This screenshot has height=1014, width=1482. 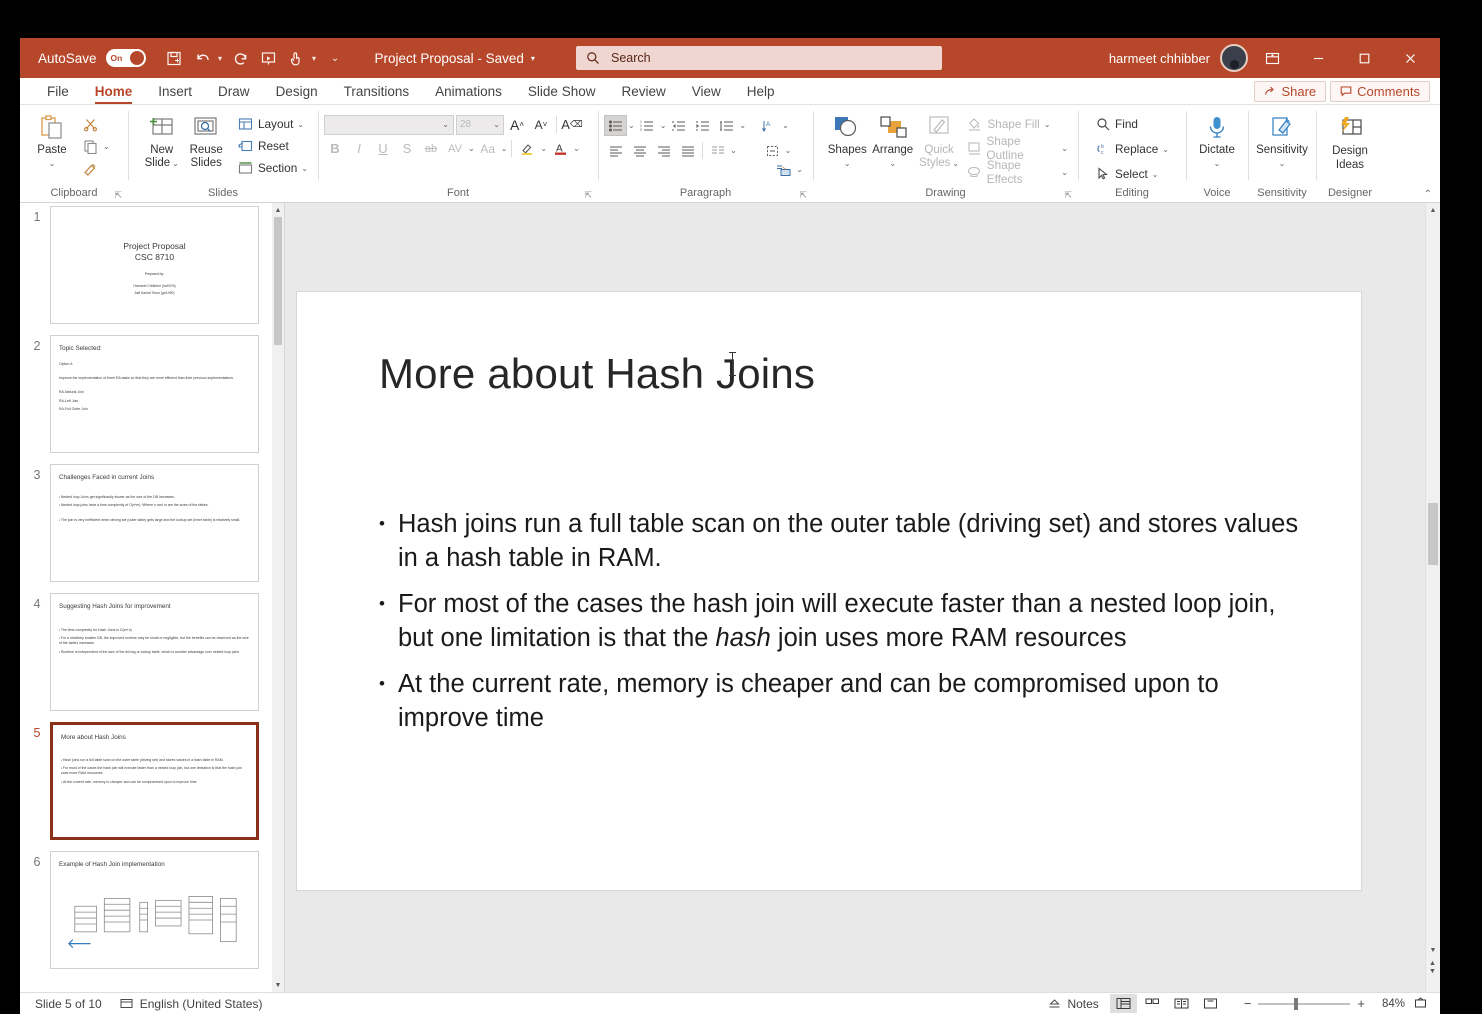 What do you see at coordinates (1296, 1003) in the screenshot?
I see `zoom-handle` at bounding box center [1296, 1003].